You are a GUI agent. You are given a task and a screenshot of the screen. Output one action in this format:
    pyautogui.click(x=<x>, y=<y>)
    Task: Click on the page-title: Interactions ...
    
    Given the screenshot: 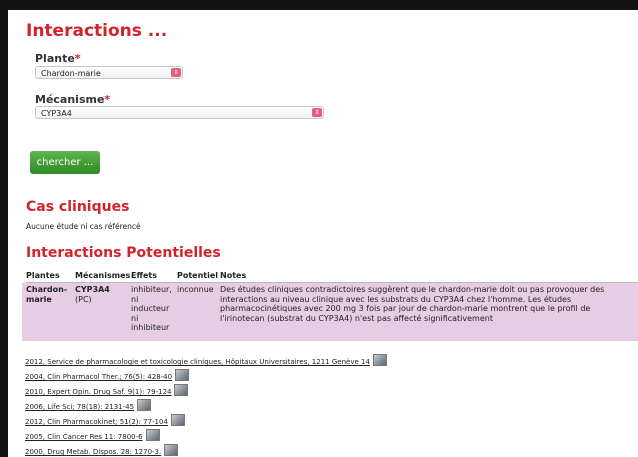 What is the action you would take?
    pyautogui.click(x=97, y=31)
    